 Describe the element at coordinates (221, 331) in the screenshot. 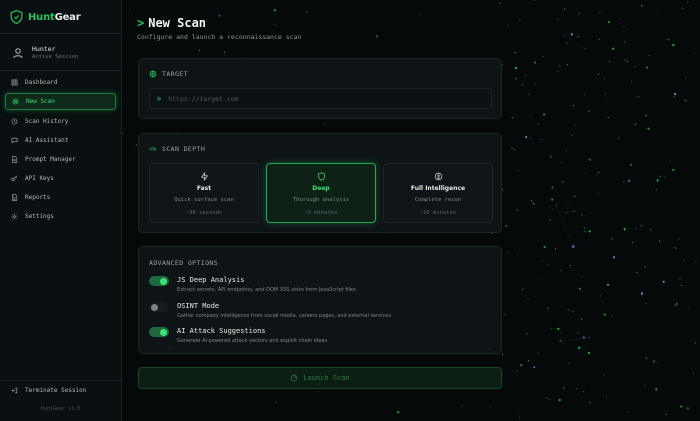

I see `option-title: AI Attack Suggestions` at that location.